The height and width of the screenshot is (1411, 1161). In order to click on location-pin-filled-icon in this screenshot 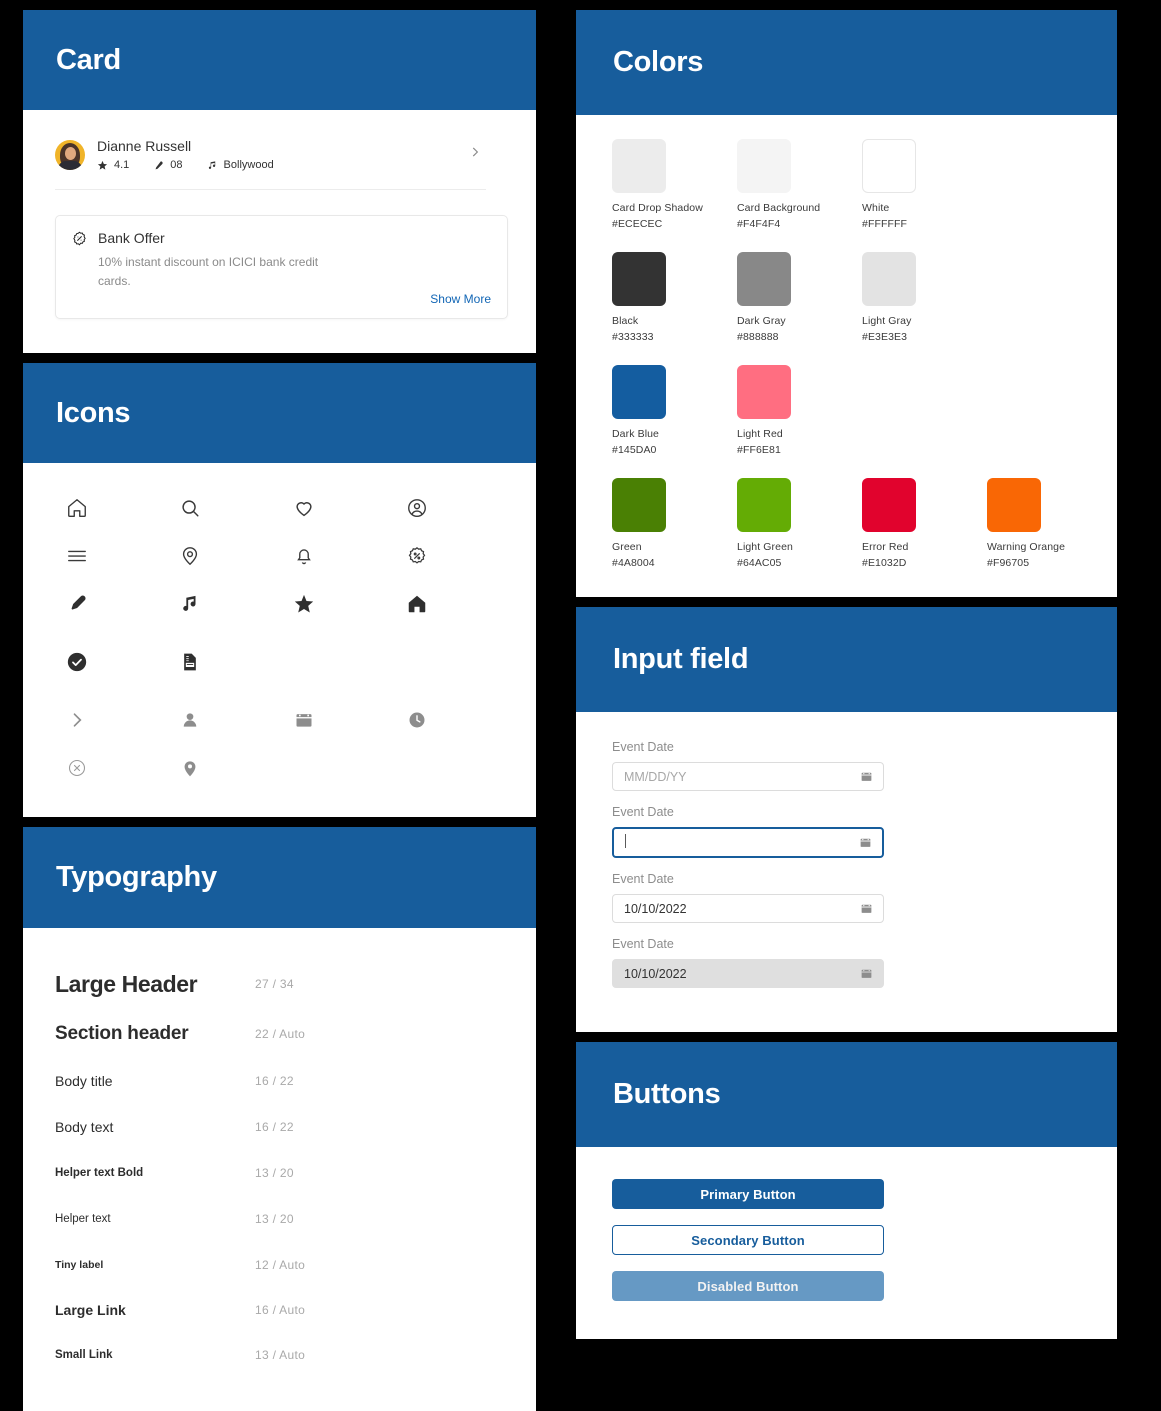, I will do `click(190, 768)`.